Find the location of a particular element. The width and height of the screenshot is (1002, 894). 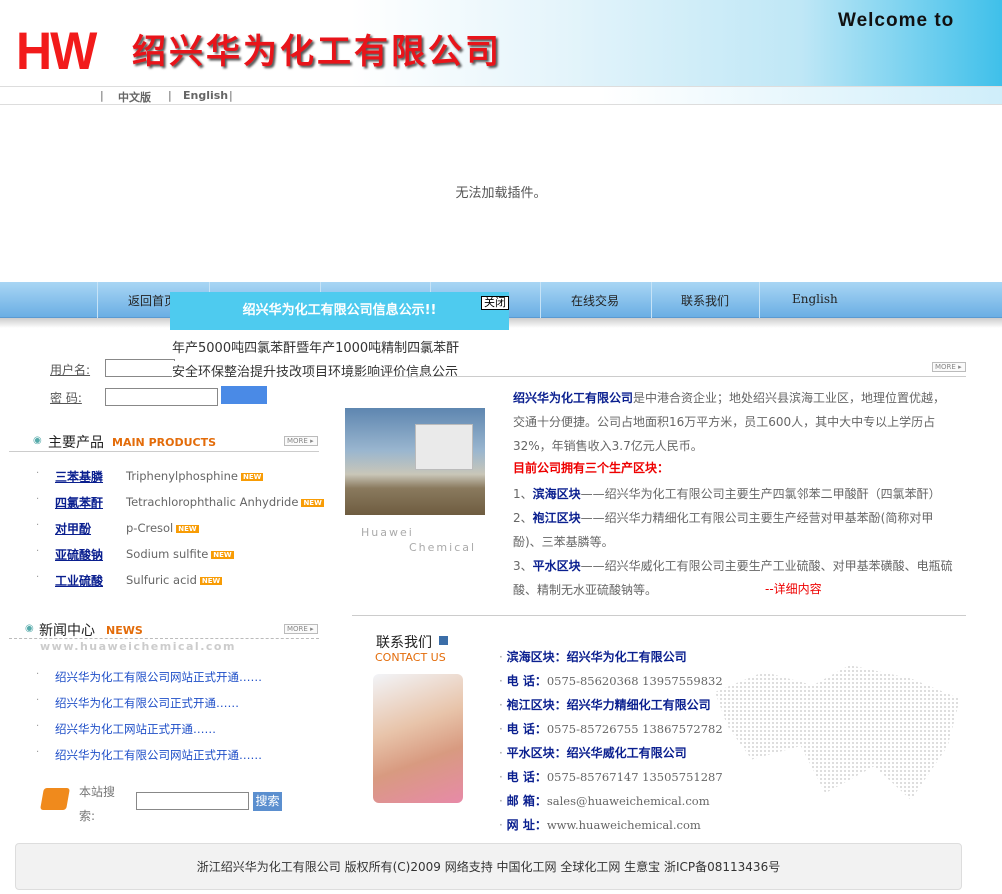

book-icon is located at coordinates (55, 799).